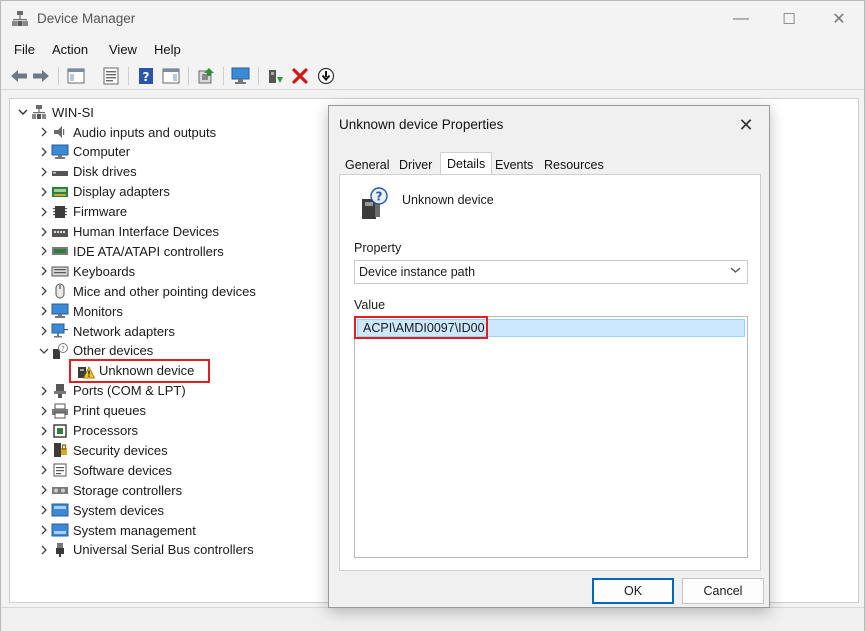 Image resolution: width=865 pixels, height=631 pixels. I want to click on system-device-icon, so click(60, 510).